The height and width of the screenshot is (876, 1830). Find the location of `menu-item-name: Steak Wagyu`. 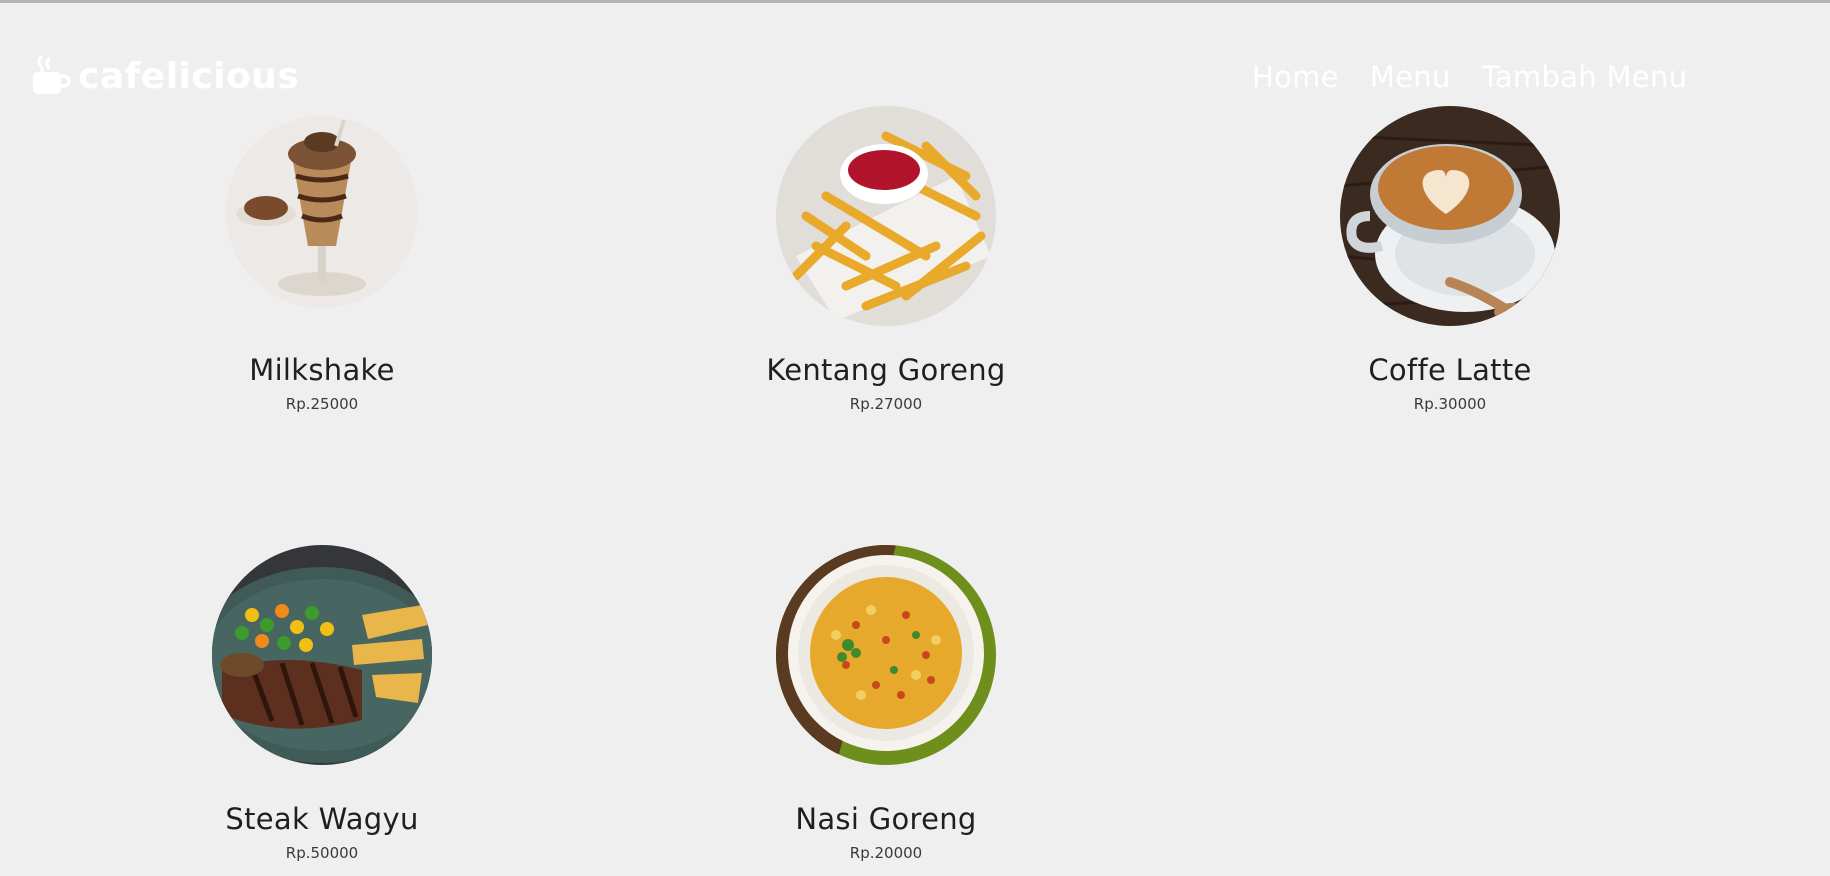

menu-item-name: Steak Wagyu is located at coordinates (322, 819).